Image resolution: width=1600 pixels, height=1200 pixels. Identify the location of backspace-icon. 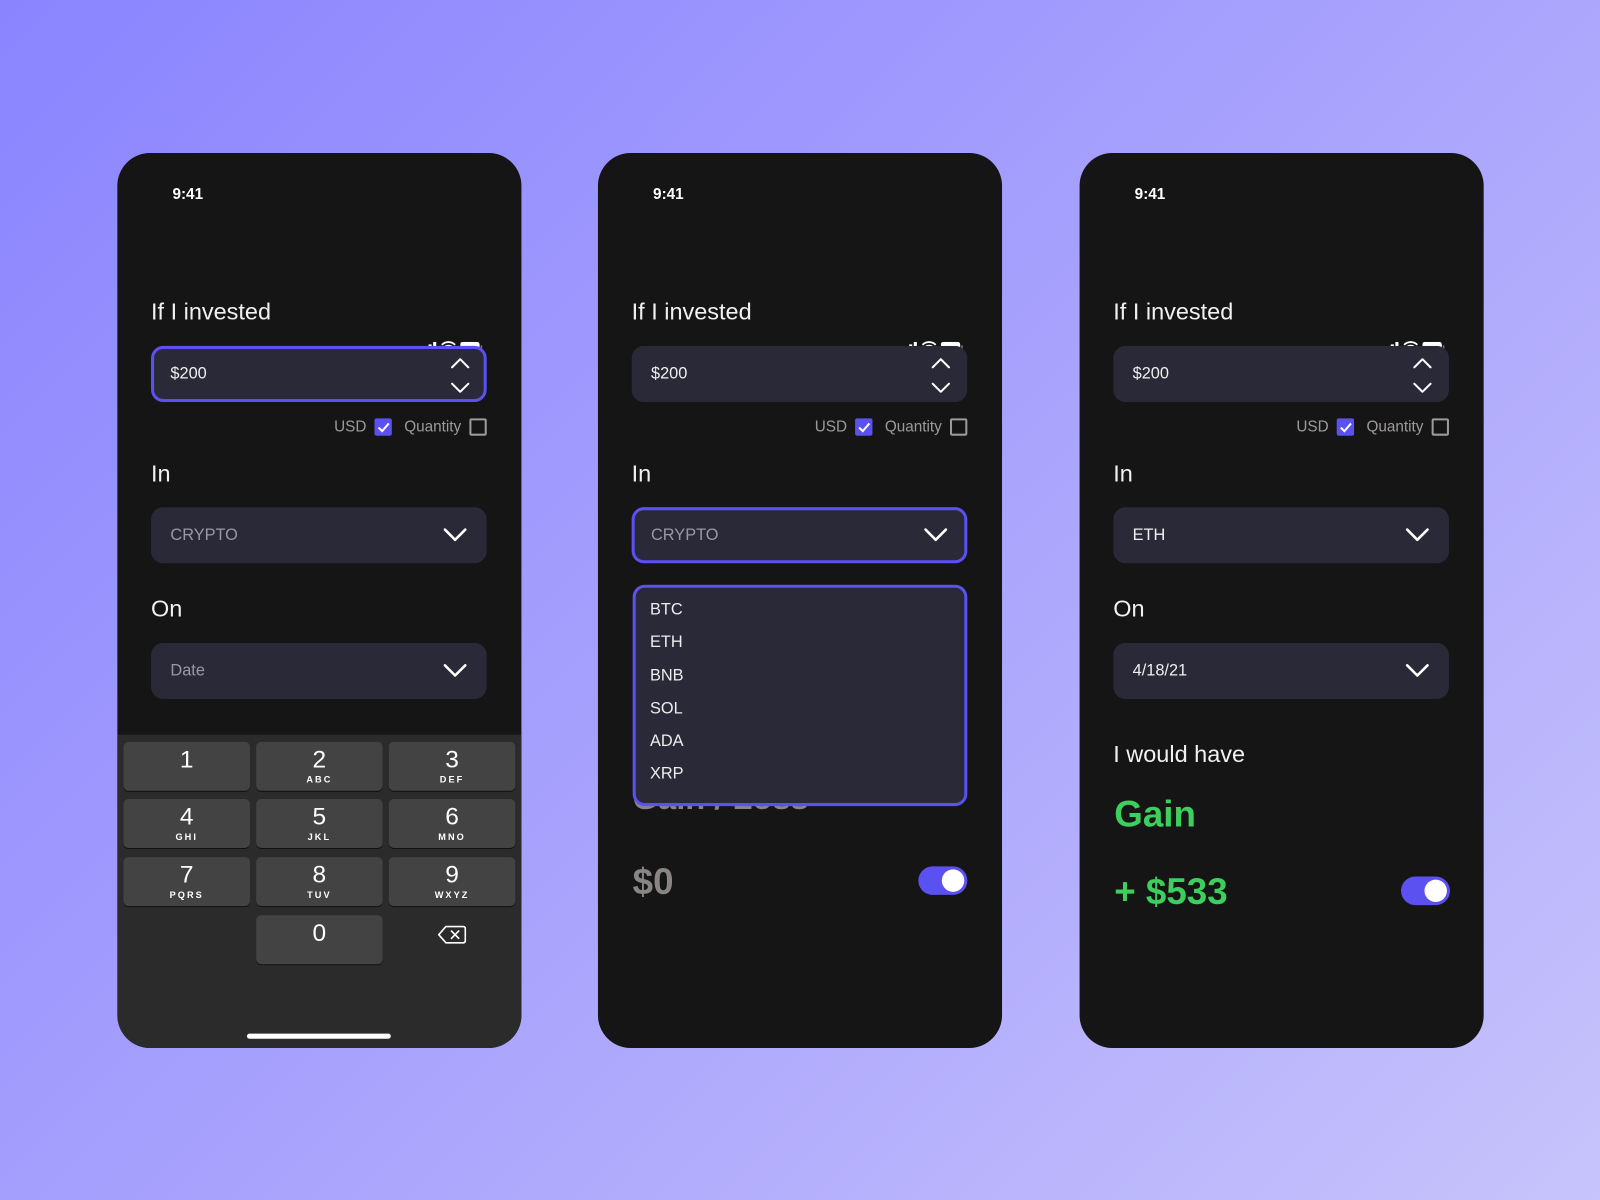
(452, 937).